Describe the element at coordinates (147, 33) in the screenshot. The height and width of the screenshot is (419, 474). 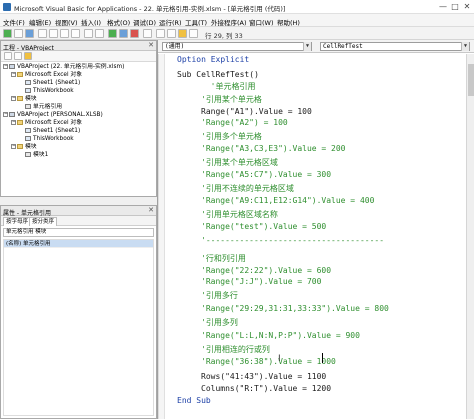
I see `design-mode-icon` at that location.